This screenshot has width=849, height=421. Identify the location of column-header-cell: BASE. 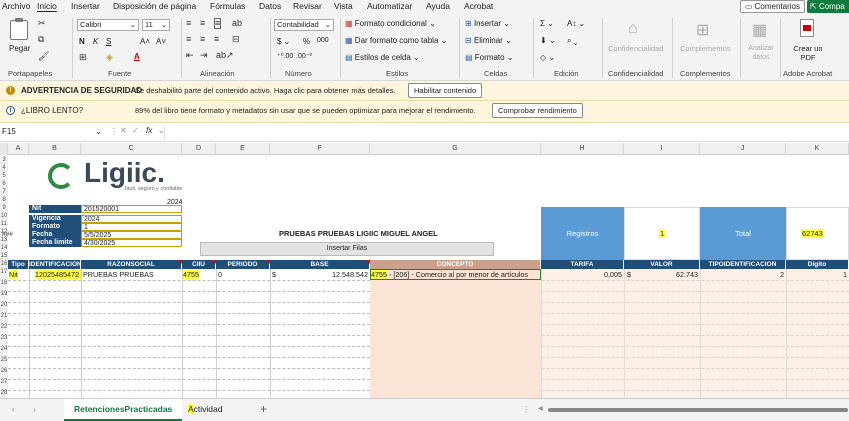
(320, 264).